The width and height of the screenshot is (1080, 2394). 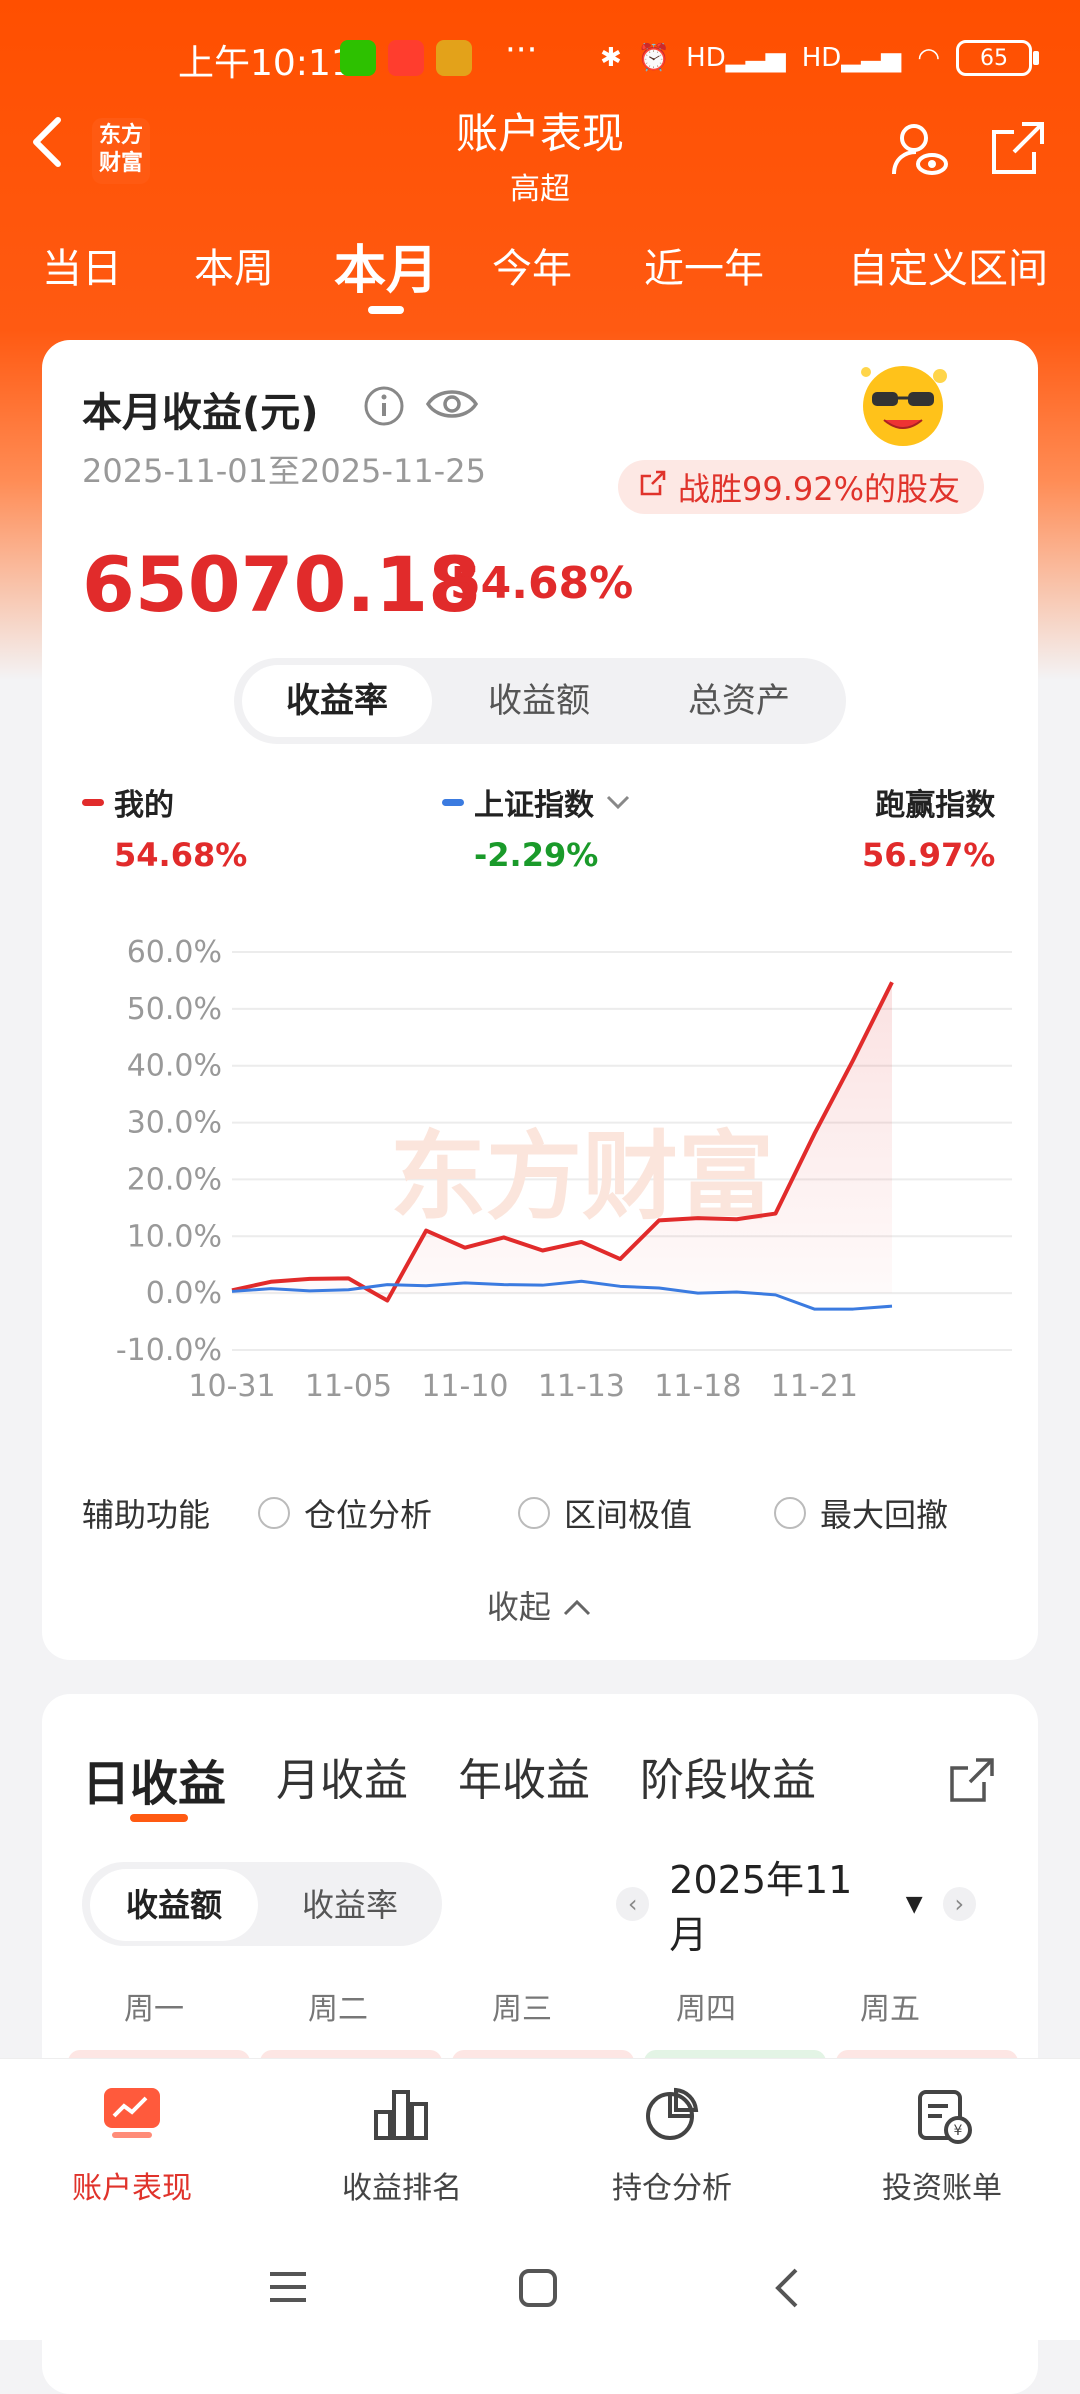 I want to click on tab-last-year: 近一年, so click(x=704, y=265).